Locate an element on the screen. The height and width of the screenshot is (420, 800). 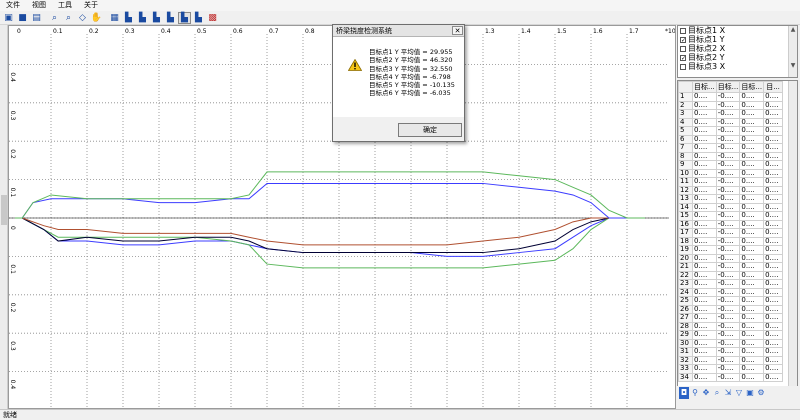
chart4-icon: ▙ is located at coordinates (170, 18).